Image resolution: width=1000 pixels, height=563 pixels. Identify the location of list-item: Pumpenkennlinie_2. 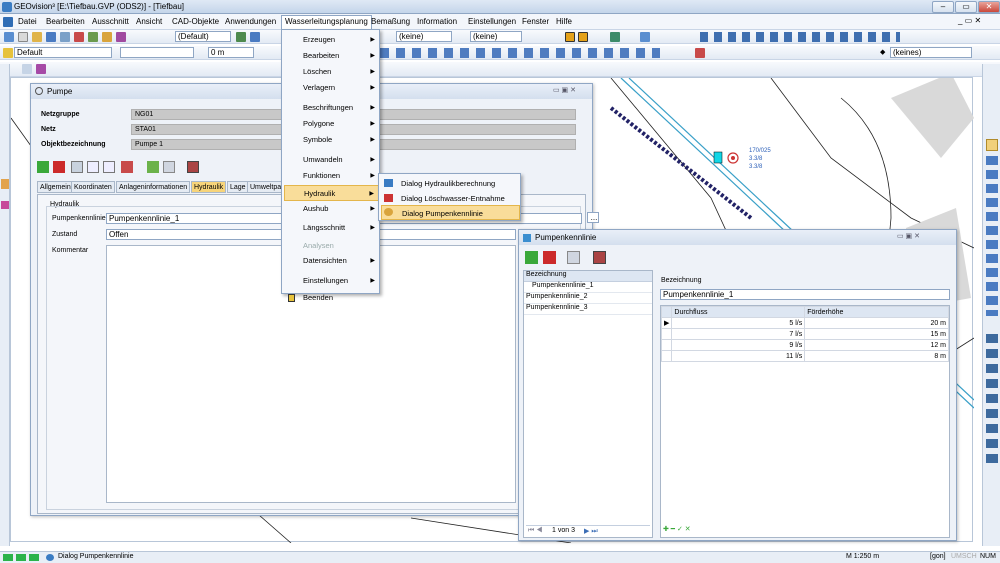
(588, 298).